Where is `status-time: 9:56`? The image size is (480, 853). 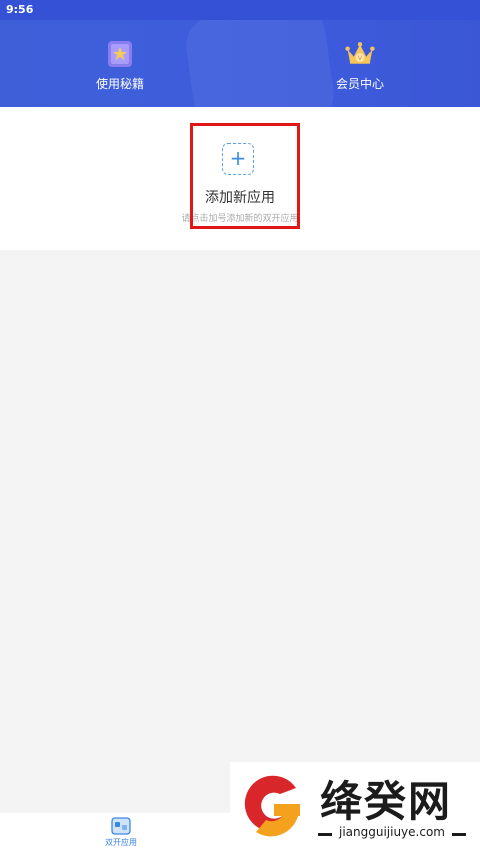
status-time: 9:56 is located at coordinates (20, 9).